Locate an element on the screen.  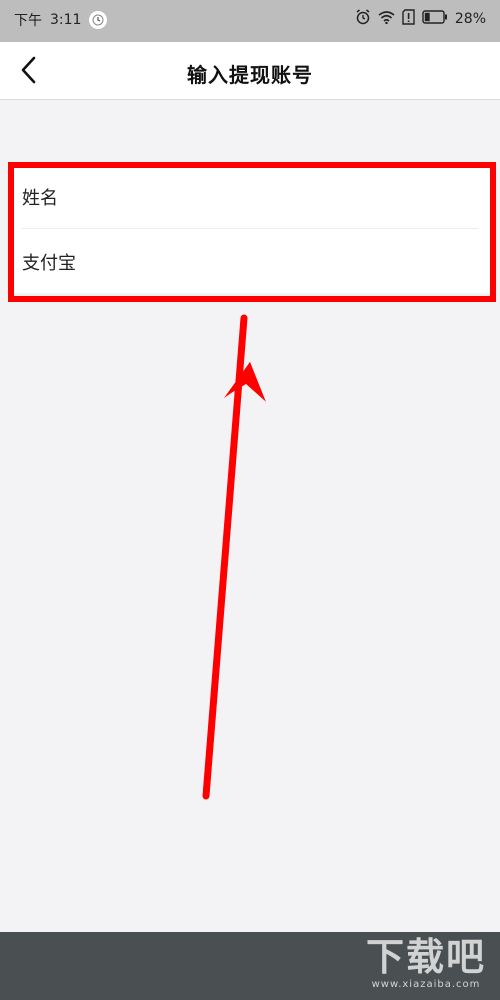
name-field: 姓名 is located at coordinates (250, 195).